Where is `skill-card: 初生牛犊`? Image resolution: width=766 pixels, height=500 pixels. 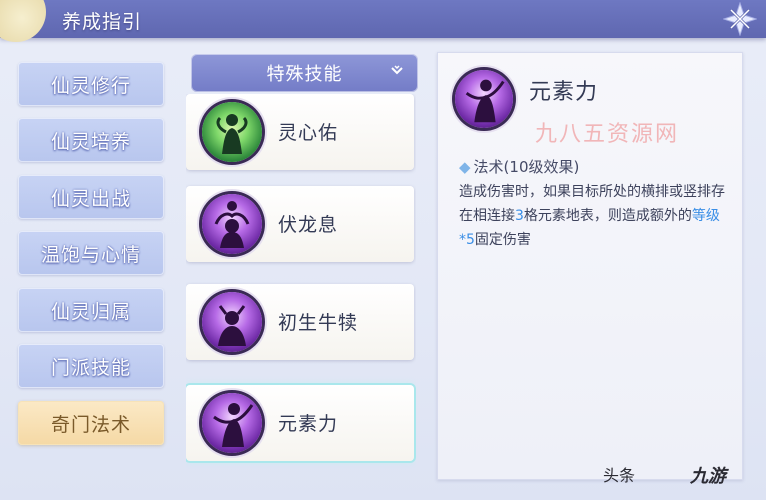 skill-card: 初生牛犊 is located at coordinates (300, 322).